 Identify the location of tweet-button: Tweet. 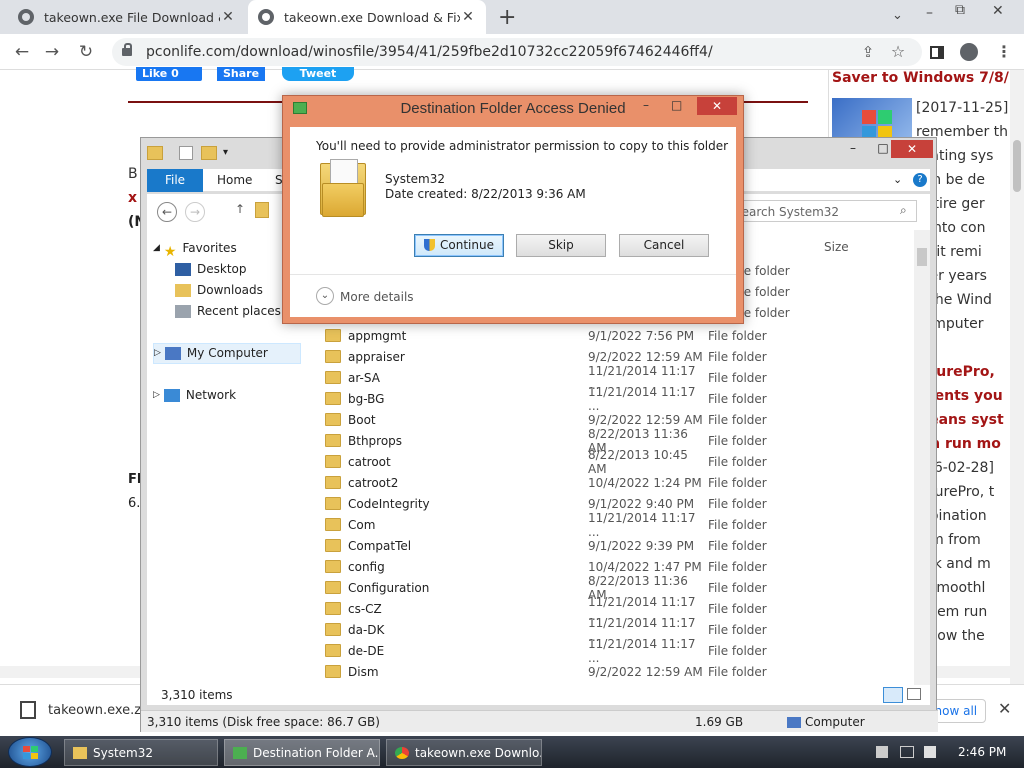
(318, 74).